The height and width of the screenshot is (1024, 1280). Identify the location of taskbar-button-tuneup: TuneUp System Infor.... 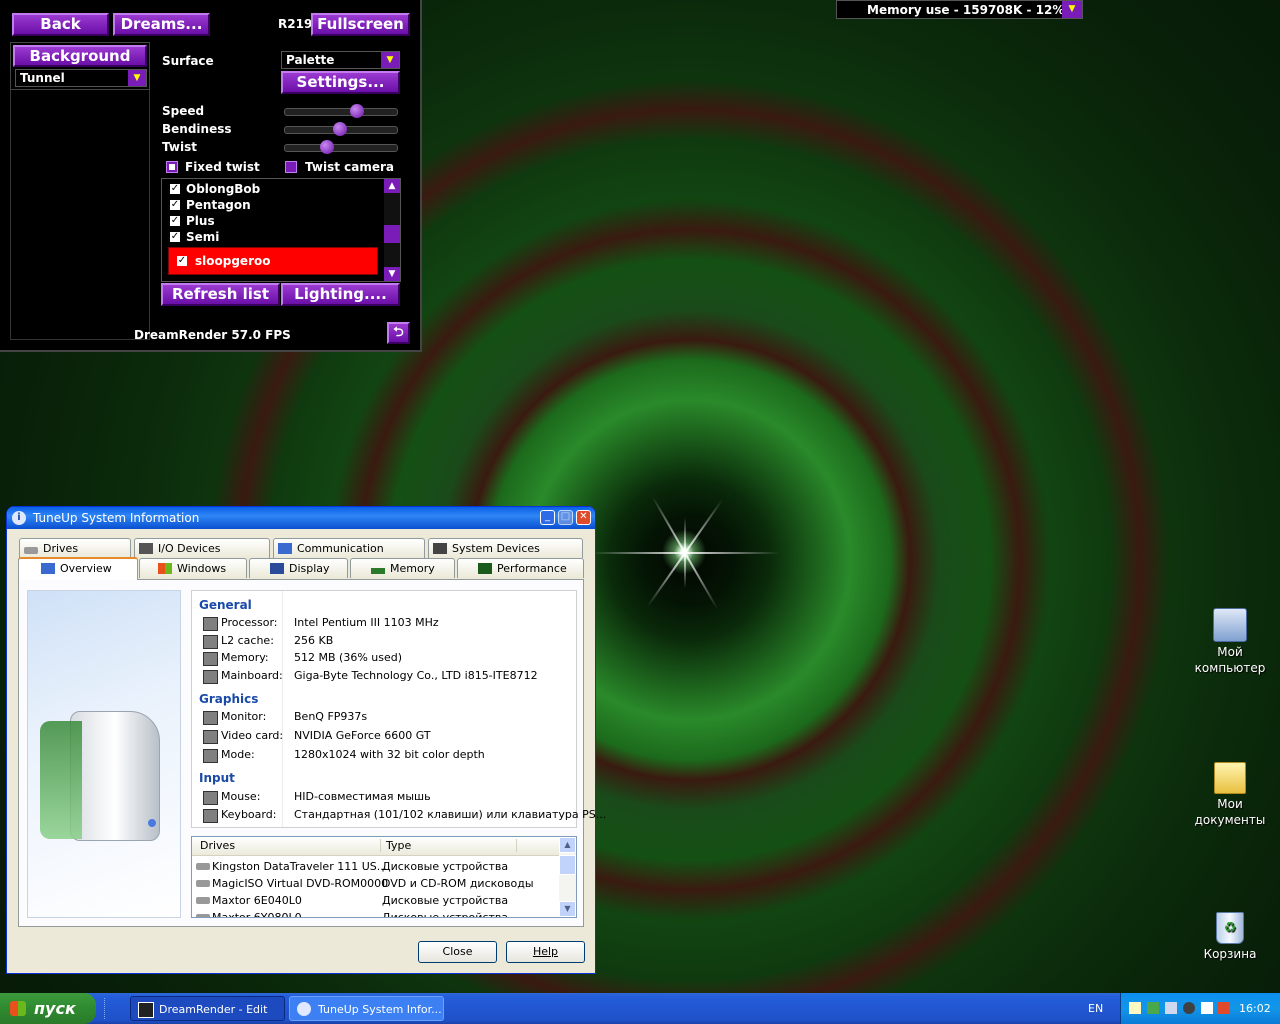
(366, 1008).